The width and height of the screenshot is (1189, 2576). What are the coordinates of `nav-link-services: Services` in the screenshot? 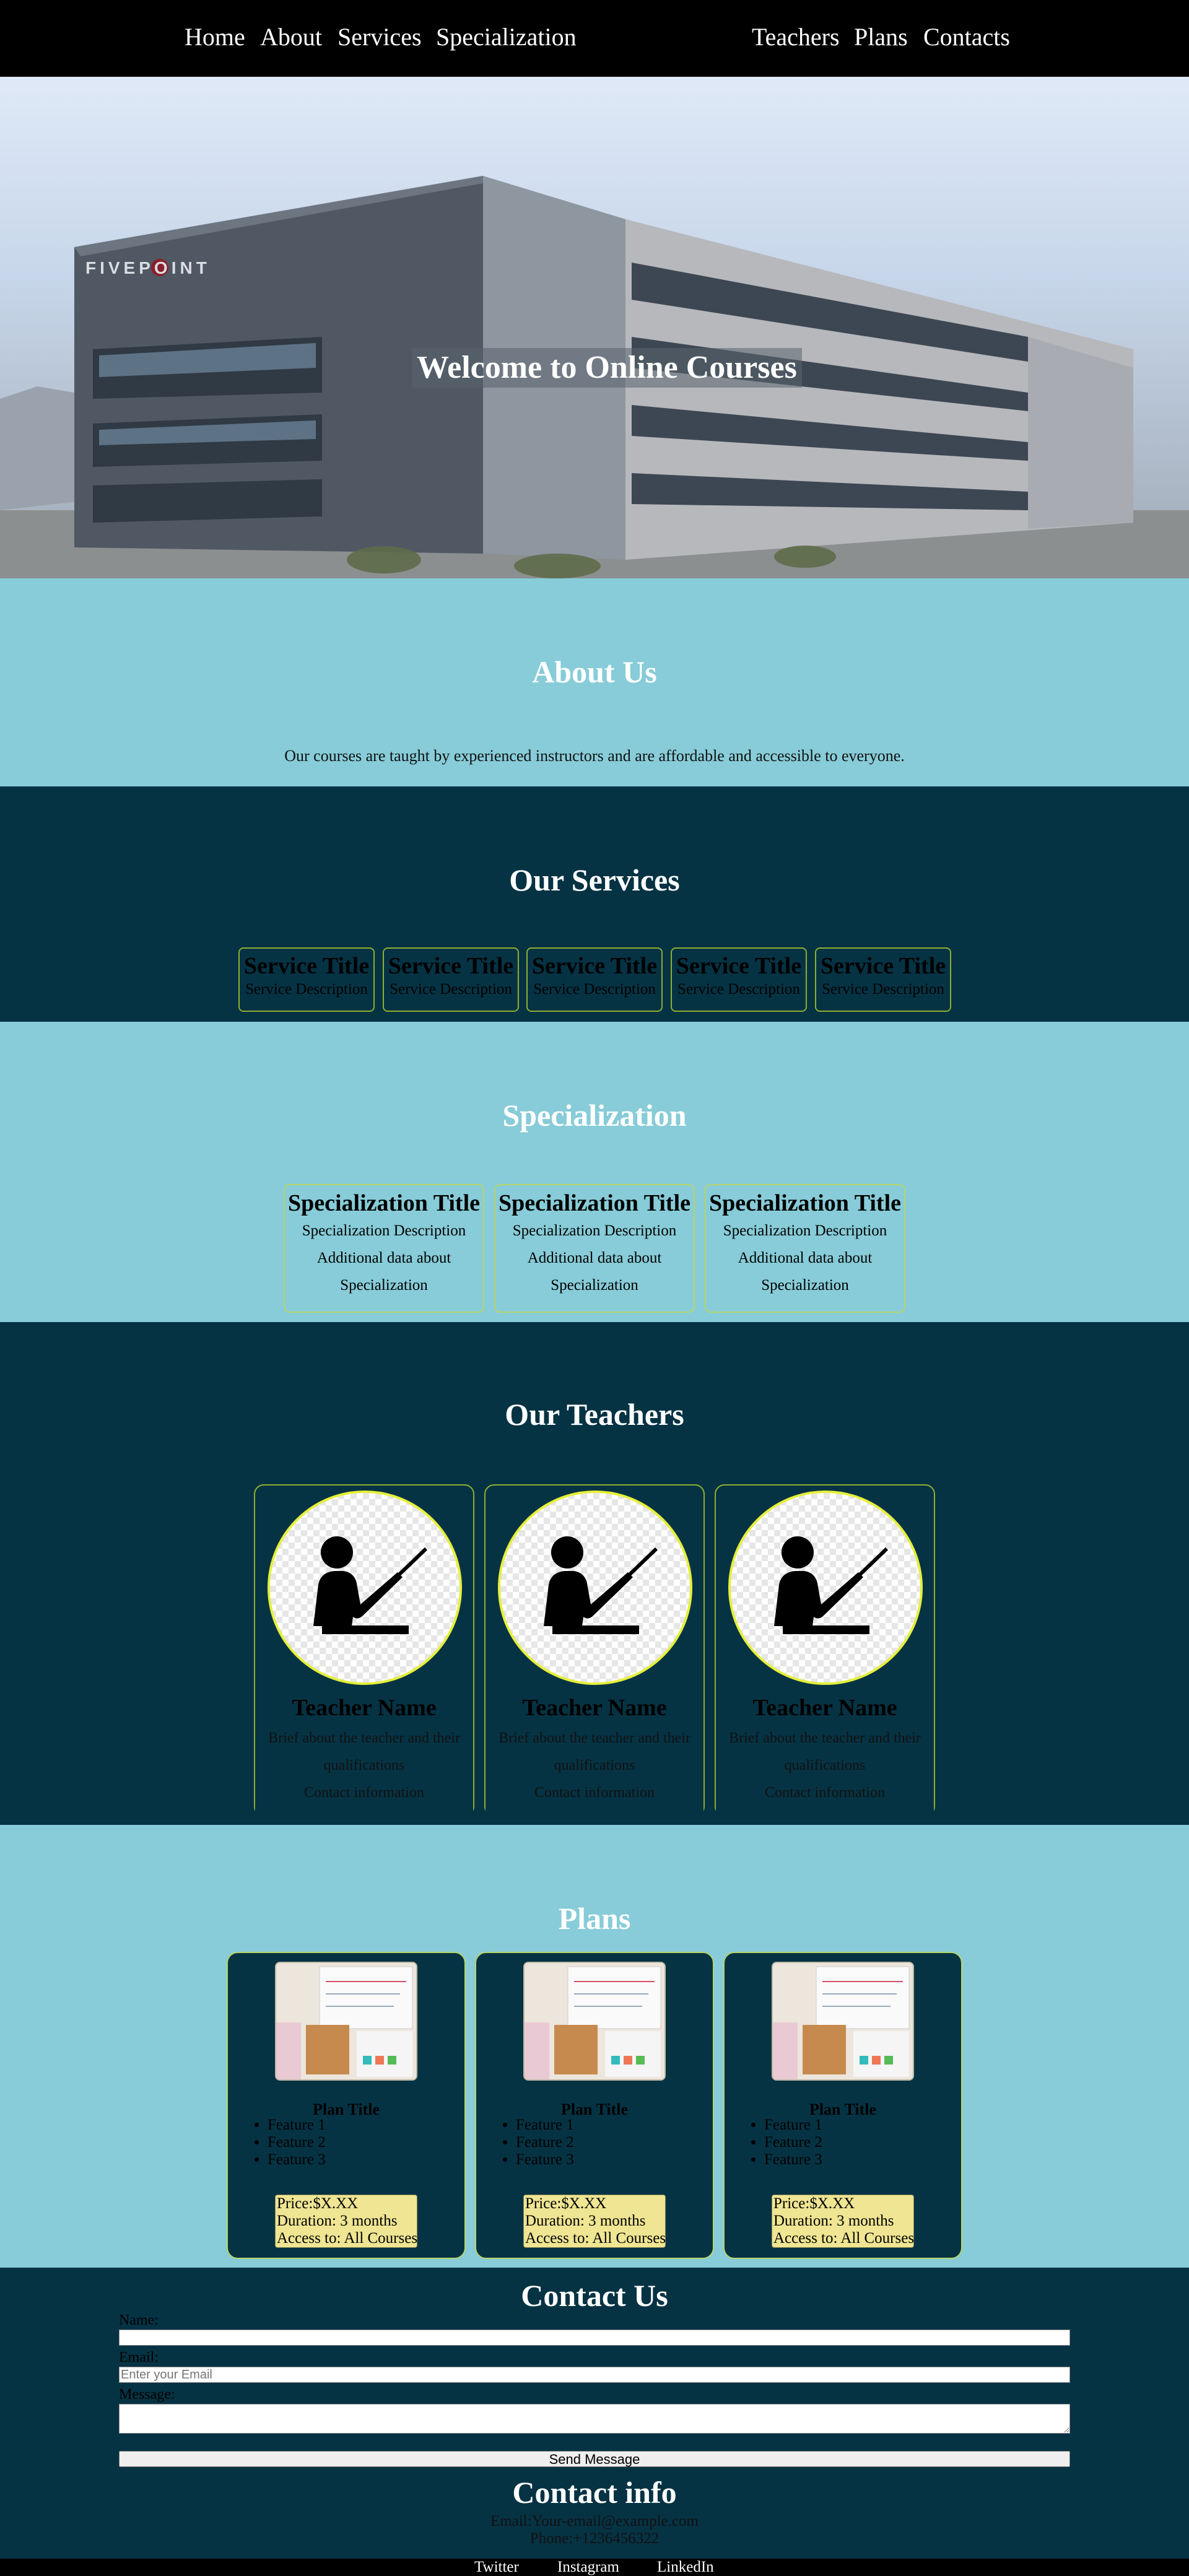 It's located at (380, 36).